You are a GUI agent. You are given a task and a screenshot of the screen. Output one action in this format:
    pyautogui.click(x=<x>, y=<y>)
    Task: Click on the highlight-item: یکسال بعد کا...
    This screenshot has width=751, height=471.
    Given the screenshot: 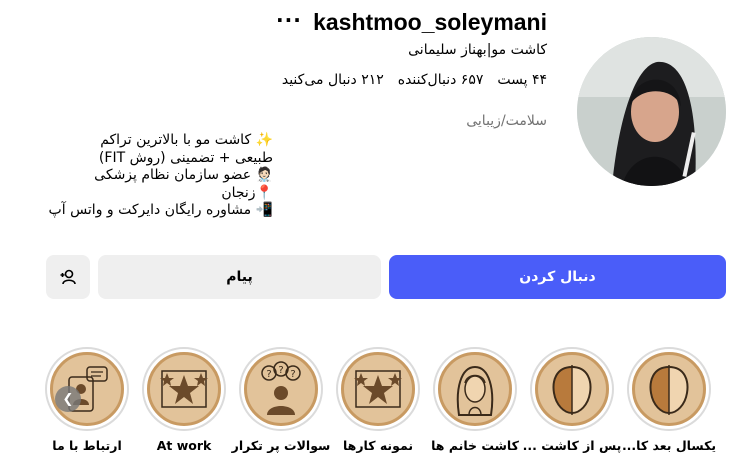 What is the action you would take?
    pyautogui.click(x=669, y=400)
    